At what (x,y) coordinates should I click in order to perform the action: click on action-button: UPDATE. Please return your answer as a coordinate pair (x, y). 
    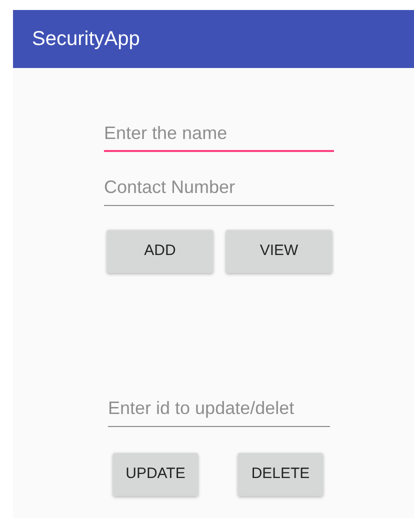
    Looking at the image, I should click on (155, 474).